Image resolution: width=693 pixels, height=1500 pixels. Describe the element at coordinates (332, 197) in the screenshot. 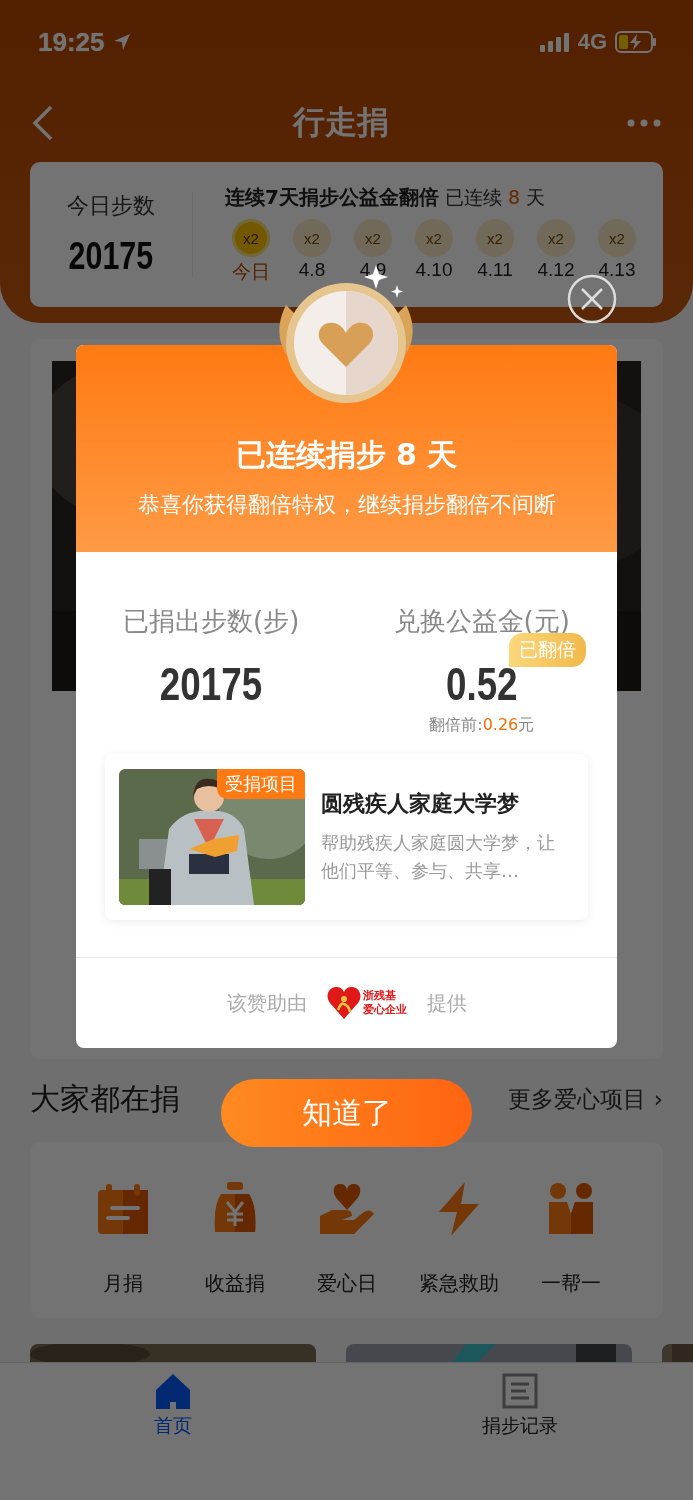

I see `streak-title: 连续7天捐步公益金翻倍` at that location.